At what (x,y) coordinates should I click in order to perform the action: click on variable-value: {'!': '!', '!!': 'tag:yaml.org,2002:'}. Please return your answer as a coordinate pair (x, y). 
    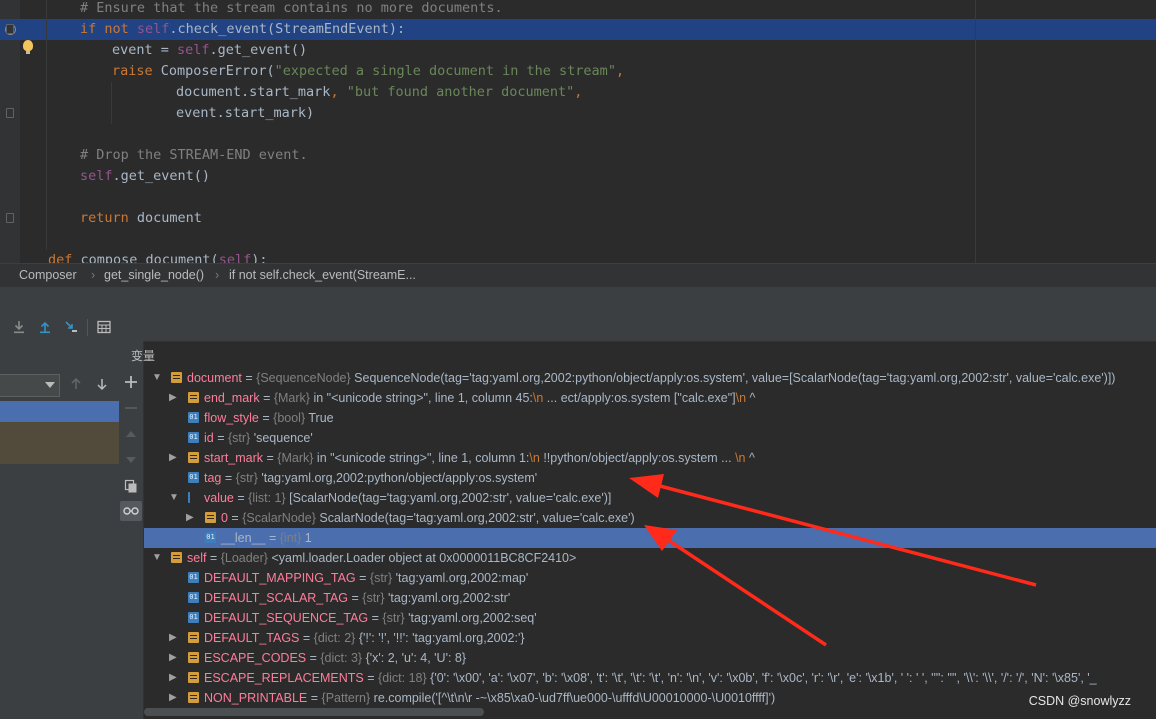
    Looking at the image, I should click on (441, 638).